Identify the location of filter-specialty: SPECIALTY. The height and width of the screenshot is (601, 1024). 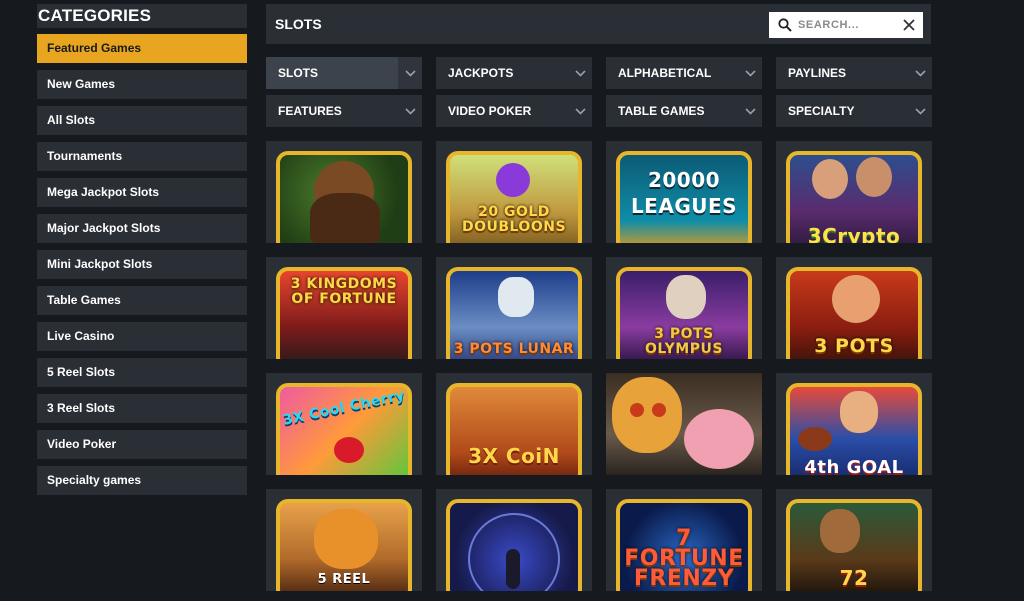
(854, 111).